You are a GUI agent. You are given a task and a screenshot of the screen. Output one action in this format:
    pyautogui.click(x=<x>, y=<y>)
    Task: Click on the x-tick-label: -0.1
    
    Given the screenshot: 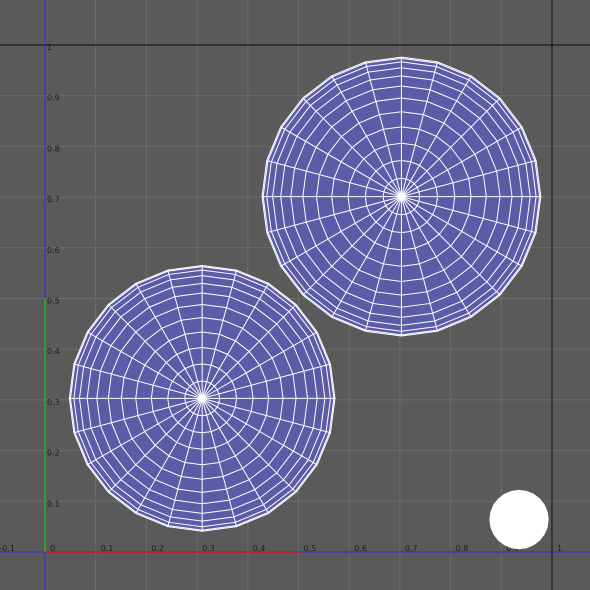 What is the action you would take?
    pyautogui.click(x=7, y=548)
    